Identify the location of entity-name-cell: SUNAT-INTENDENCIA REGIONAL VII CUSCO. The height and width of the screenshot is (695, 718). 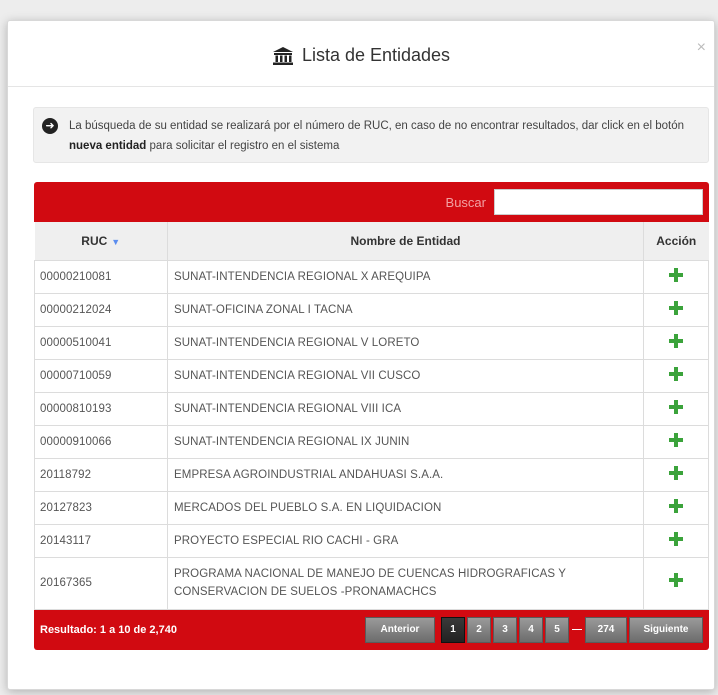
(405, 376).